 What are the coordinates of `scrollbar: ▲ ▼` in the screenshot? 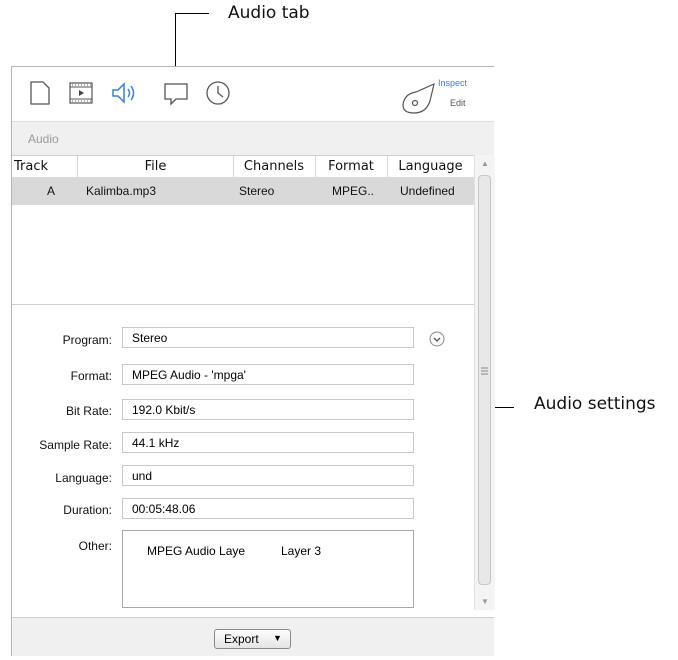 It's located at (484, 382).